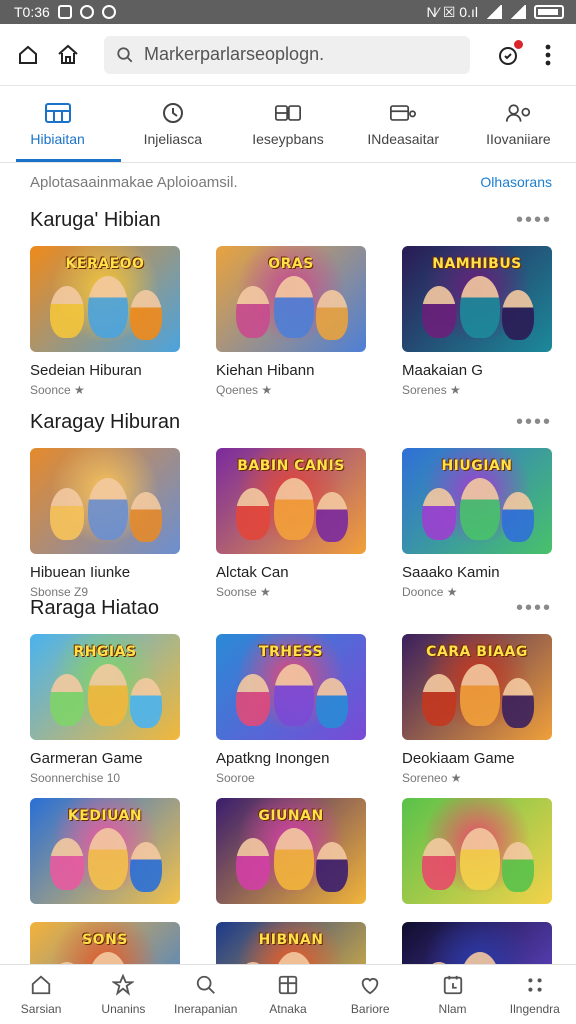  What do you see at coordinates (57, 138) in the screenshot?
I see `tab-label: Hibiaitan` at bounding box center [57, 138].